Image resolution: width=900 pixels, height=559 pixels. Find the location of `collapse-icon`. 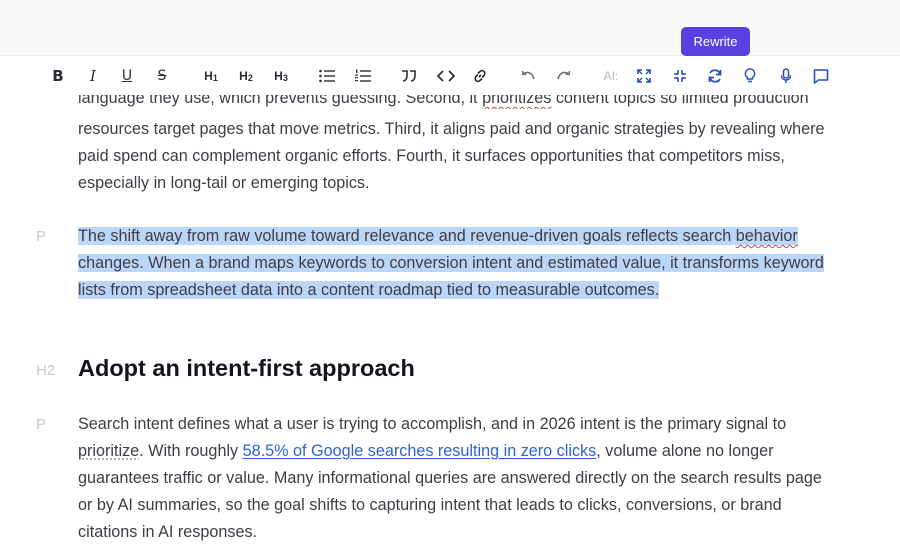

collapse-icon is located at coordinates (680, 76).